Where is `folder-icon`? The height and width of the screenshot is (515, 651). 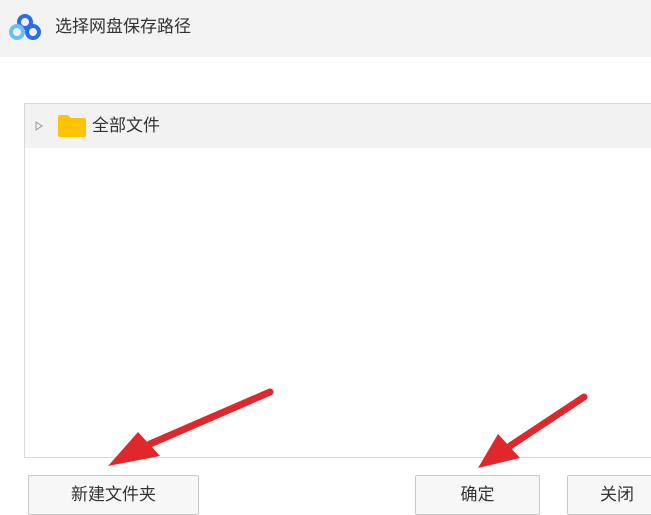
folder-icon is located at coordinates (72, 126).